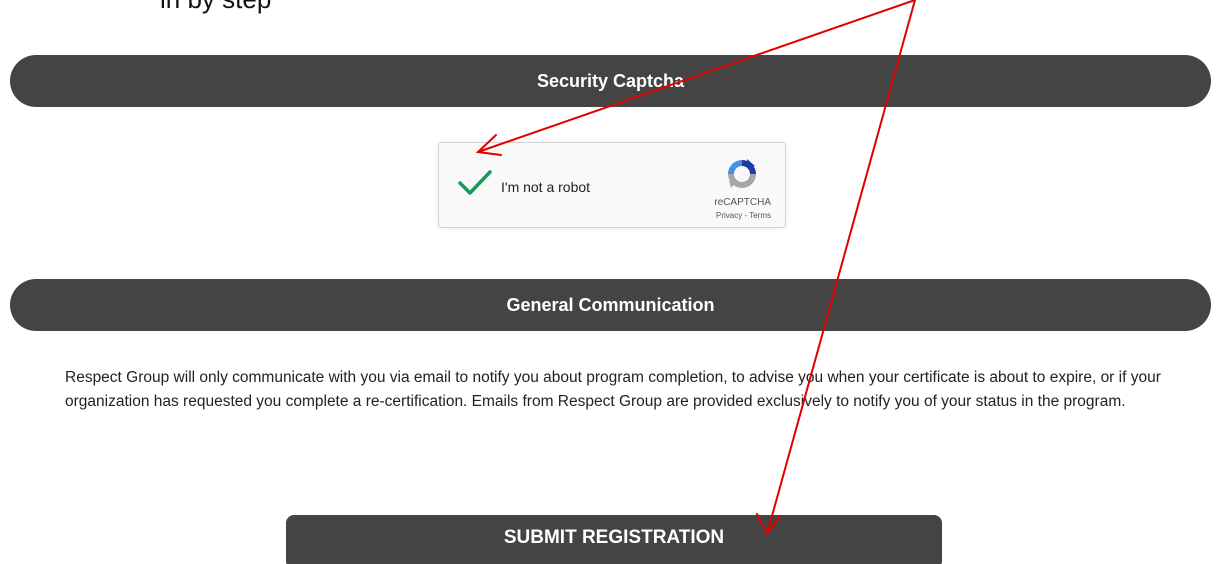 The image size is (1221, 564). What do you see at coordinates (475, 183) in the screenshot?
I see `checkmark-icon` at bounding box center [475, 183].